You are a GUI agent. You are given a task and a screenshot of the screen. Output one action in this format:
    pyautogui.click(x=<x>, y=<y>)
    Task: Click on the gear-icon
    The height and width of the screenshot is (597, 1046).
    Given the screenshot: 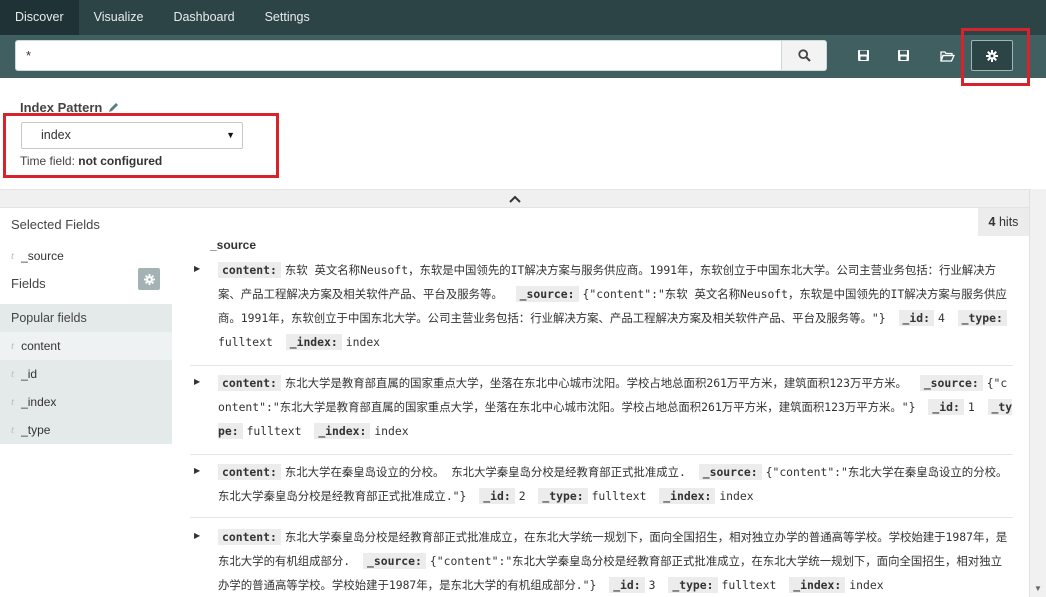 What is the action you would take?
    pyautogui.click(x=149, y=279)
    